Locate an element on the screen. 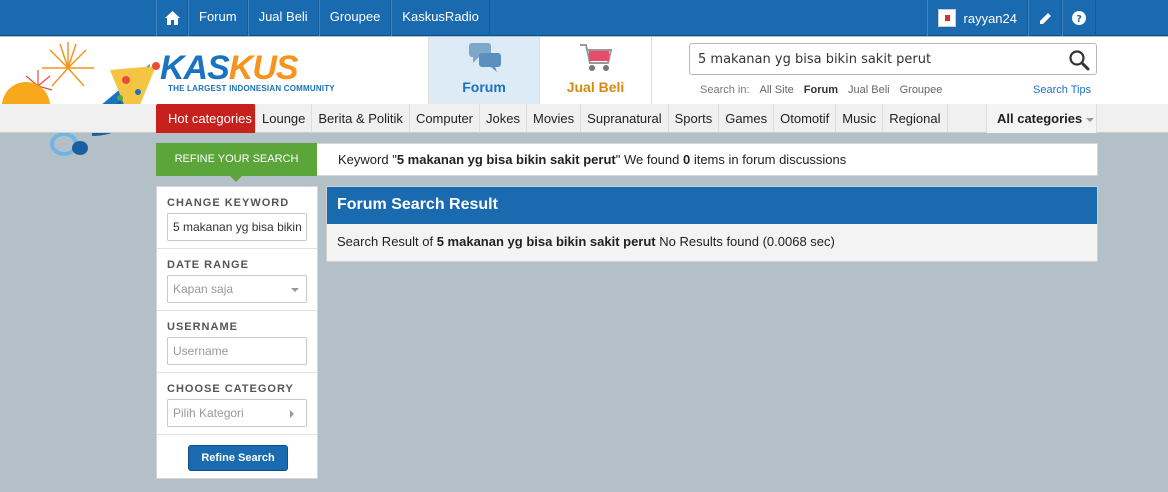 Image resolution: width=1168 pixels, height=492 pixels. tab-jual-beli: Jual Beli is located at coordinates (596, 70).